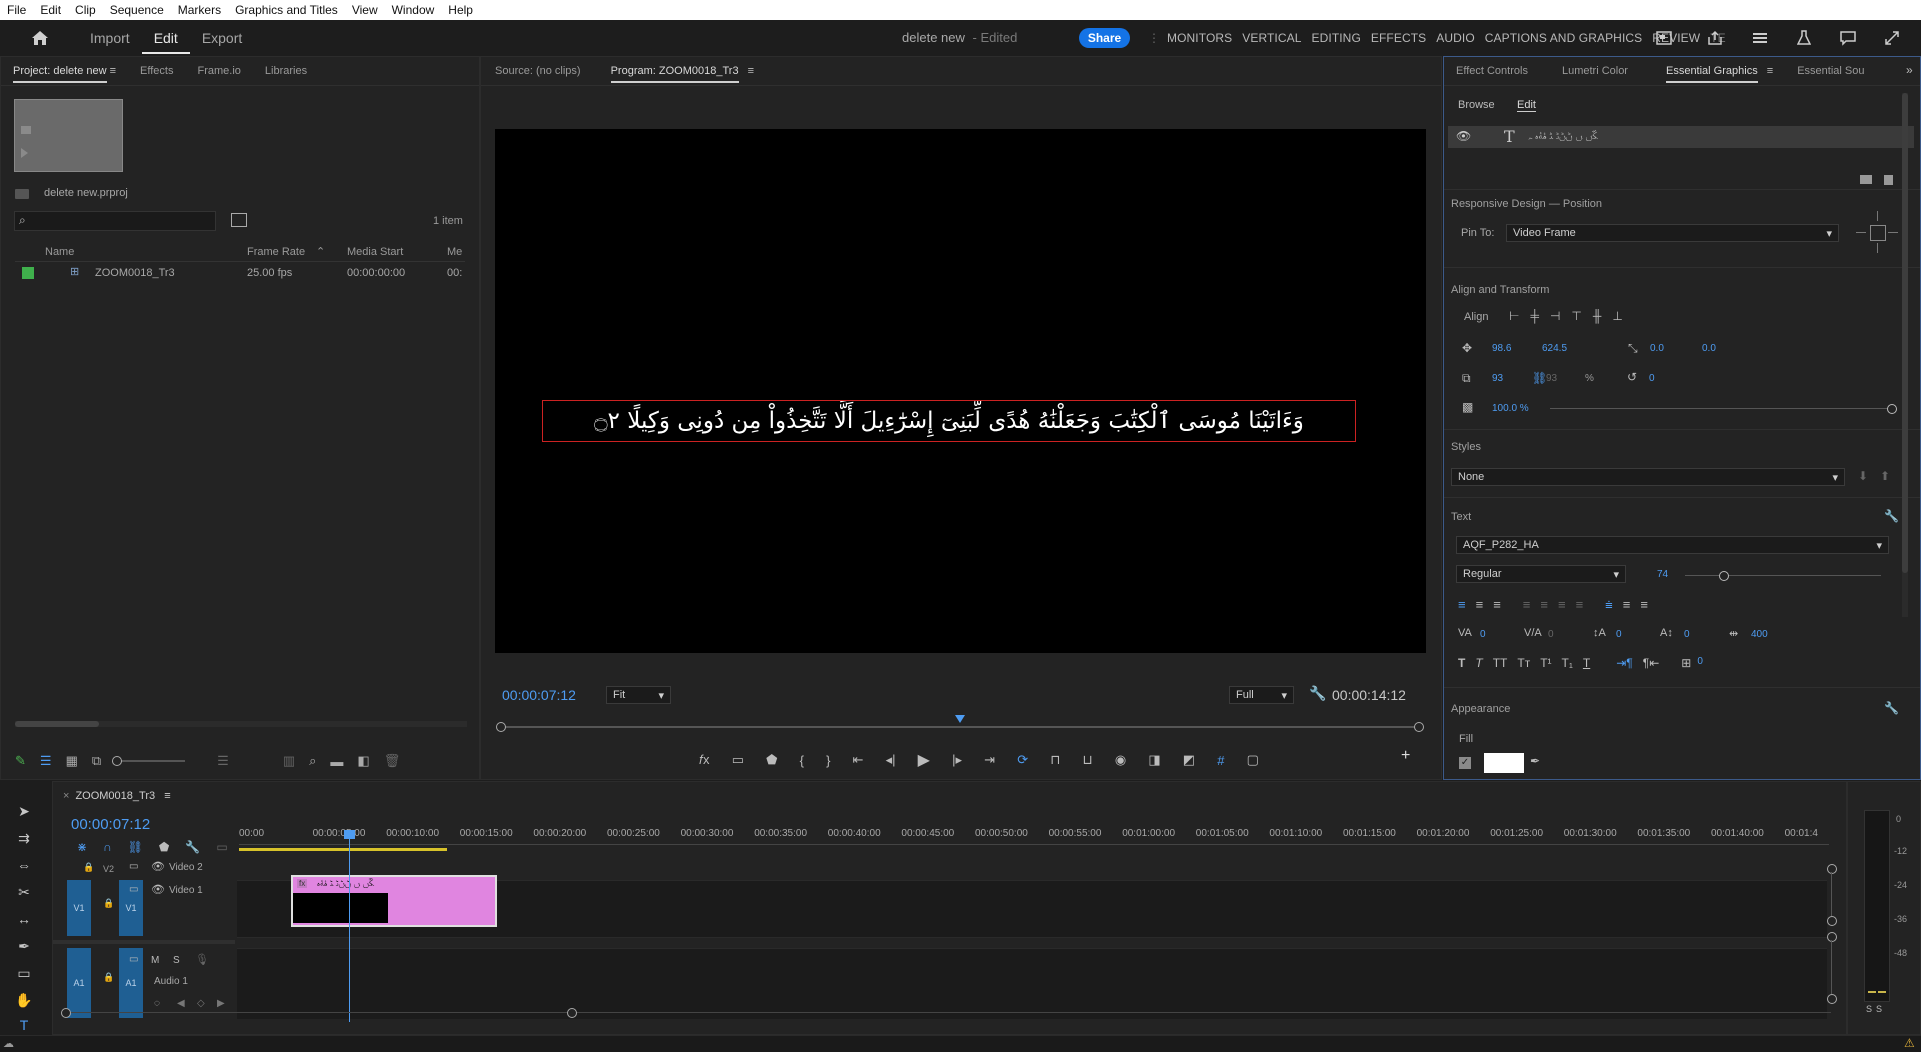 This screenshot has height=1052, width=1921. Describe the element at coordinates (392, 761) in the screenshot. I see `clear-icon: 🗑` at that location.